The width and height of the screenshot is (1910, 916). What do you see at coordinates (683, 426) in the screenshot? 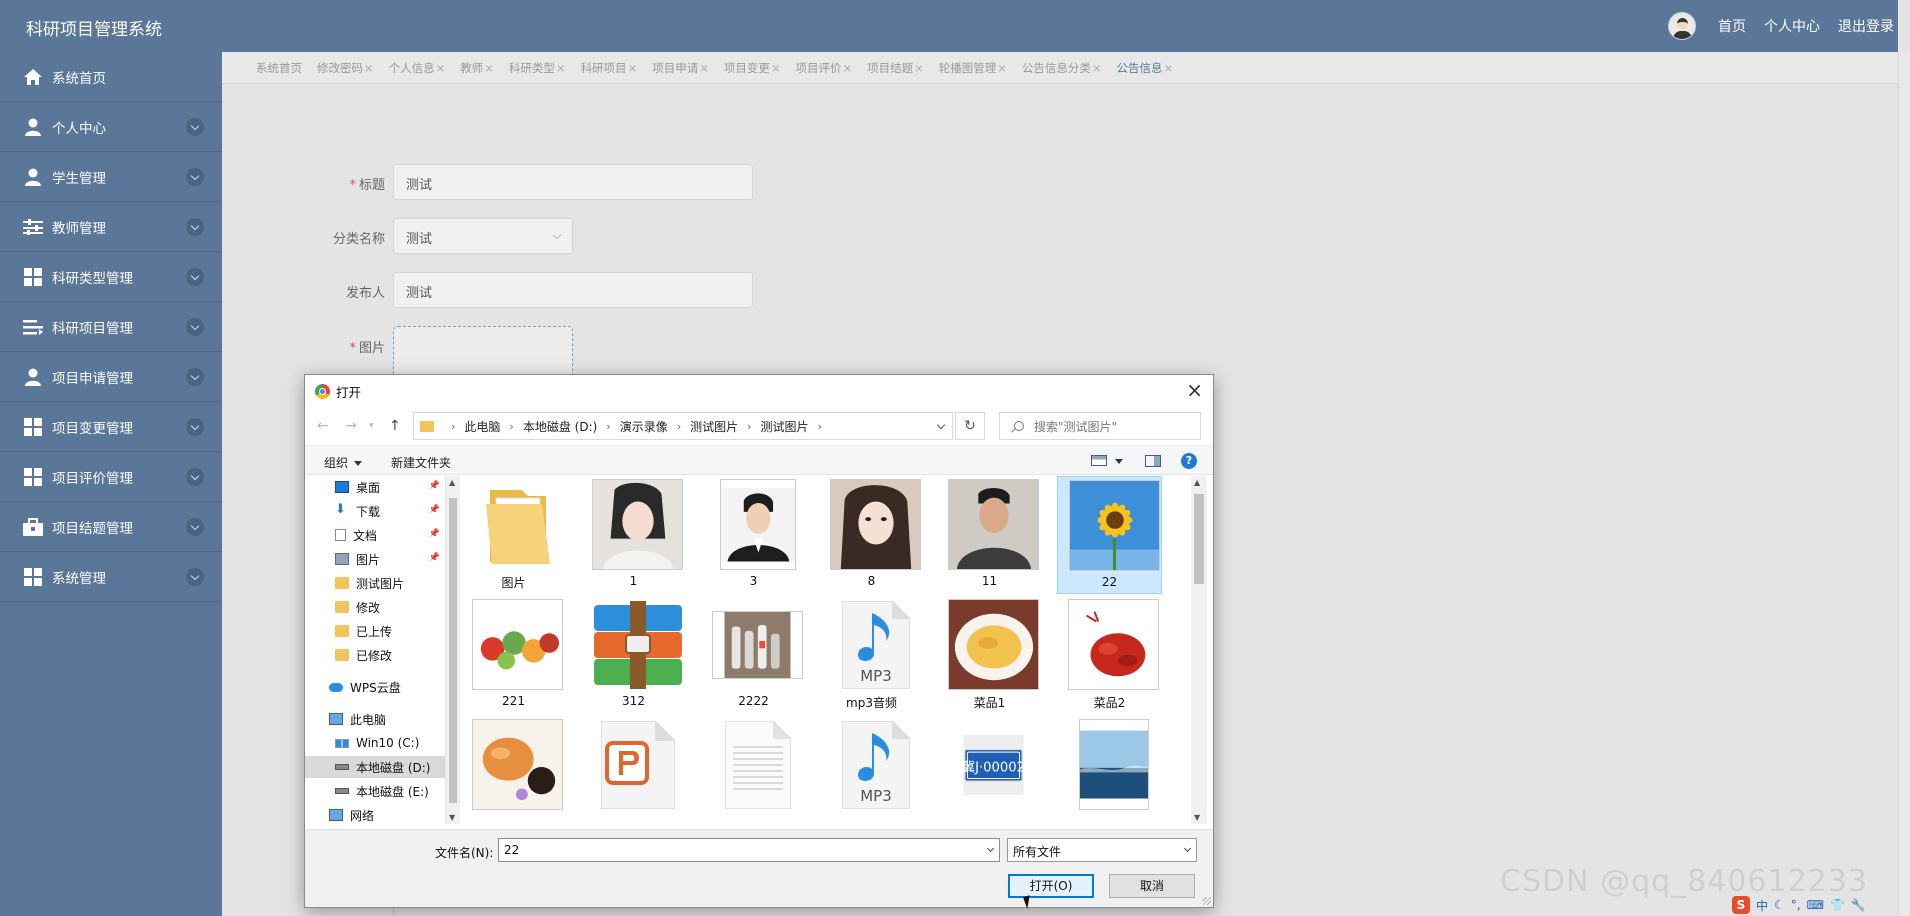
I see `address-bar: › 此电脑 › 本地磁盘 (D:) › 演示录像 › 测试图片 › 测试图片 ›` at bounding box center [683, 426].